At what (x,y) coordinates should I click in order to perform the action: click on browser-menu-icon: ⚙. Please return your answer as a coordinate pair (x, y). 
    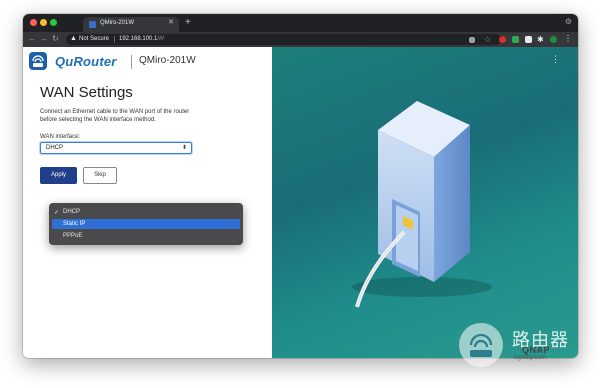
    Looking at the image, I should click on (568, 21).